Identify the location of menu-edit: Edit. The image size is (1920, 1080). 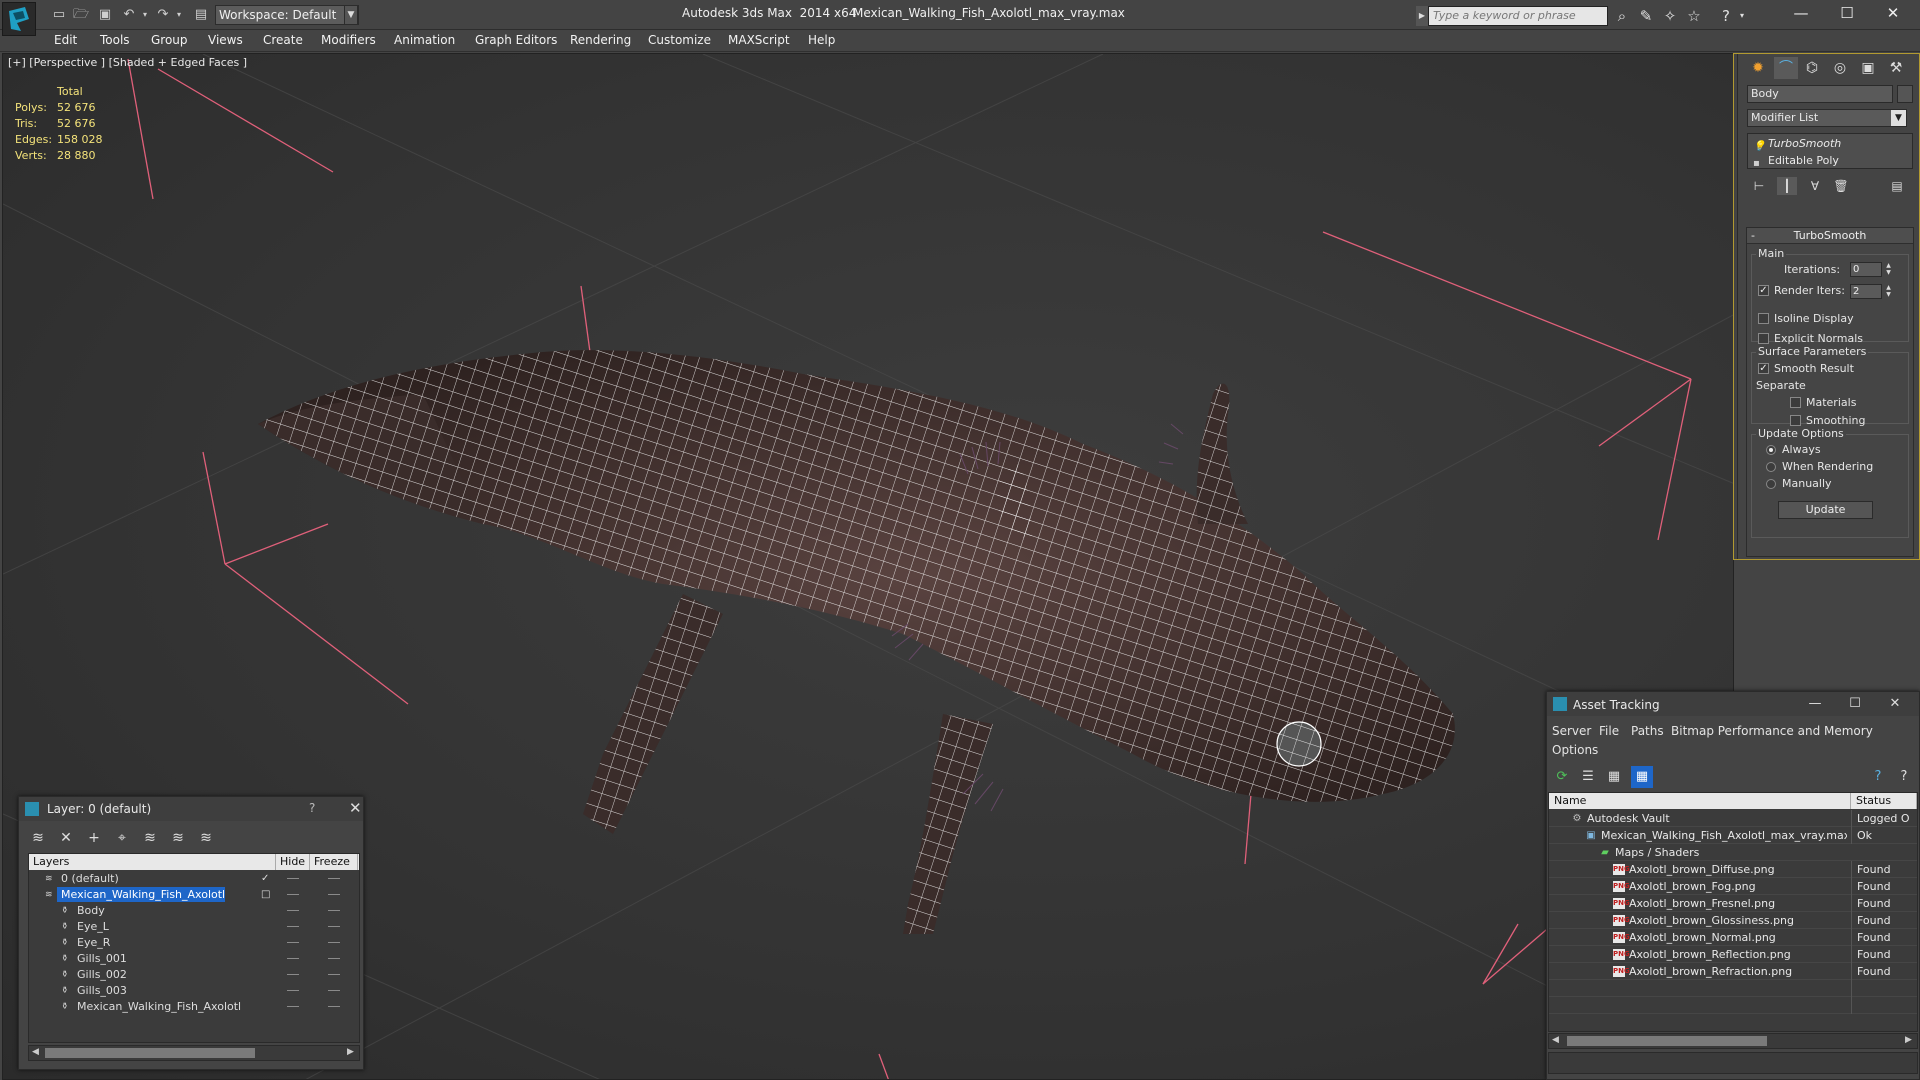
(65, 40).